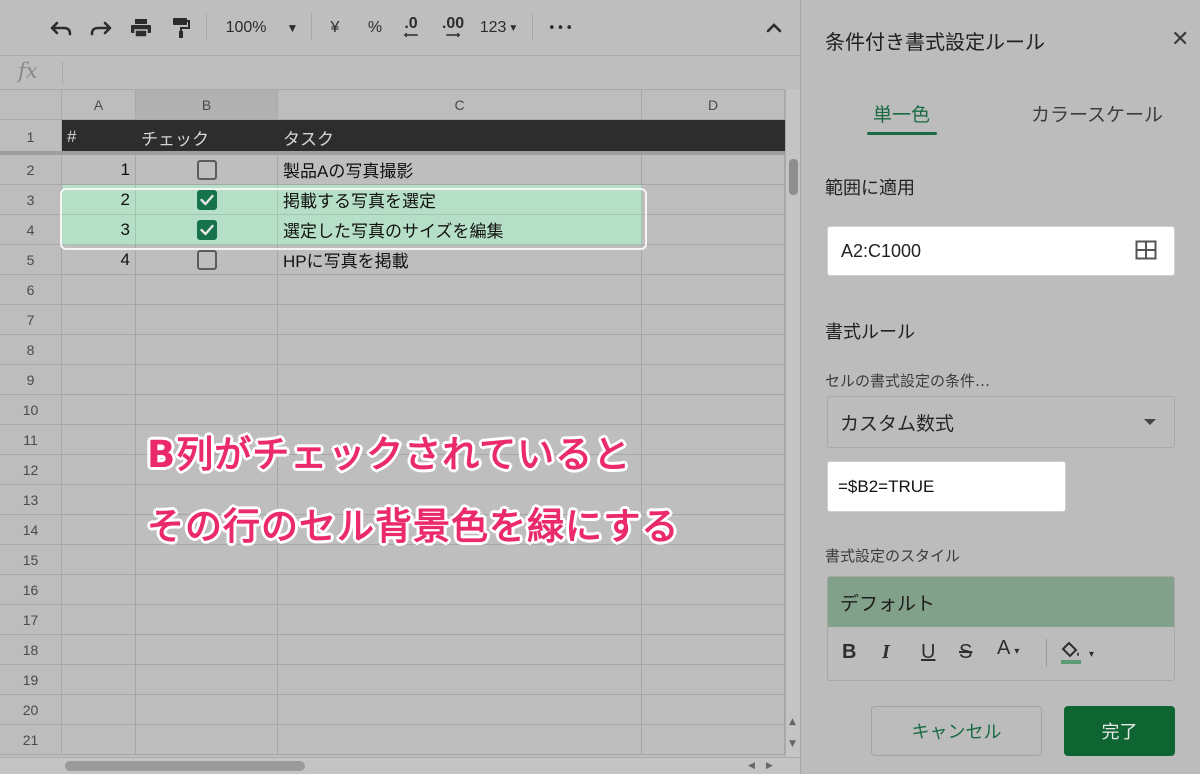 The height and width of the screenshot is (774, 1200). What do you see at coordinates (99, 170) in the screenshot?
I see `cell-a: 1` at bounding box center [99, 170].